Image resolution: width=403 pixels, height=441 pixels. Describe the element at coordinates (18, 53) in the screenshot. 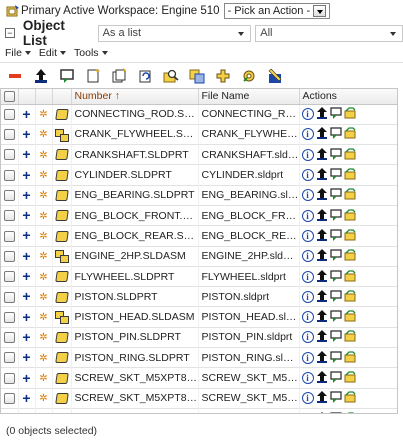

I see `menu-file: File` at that location.